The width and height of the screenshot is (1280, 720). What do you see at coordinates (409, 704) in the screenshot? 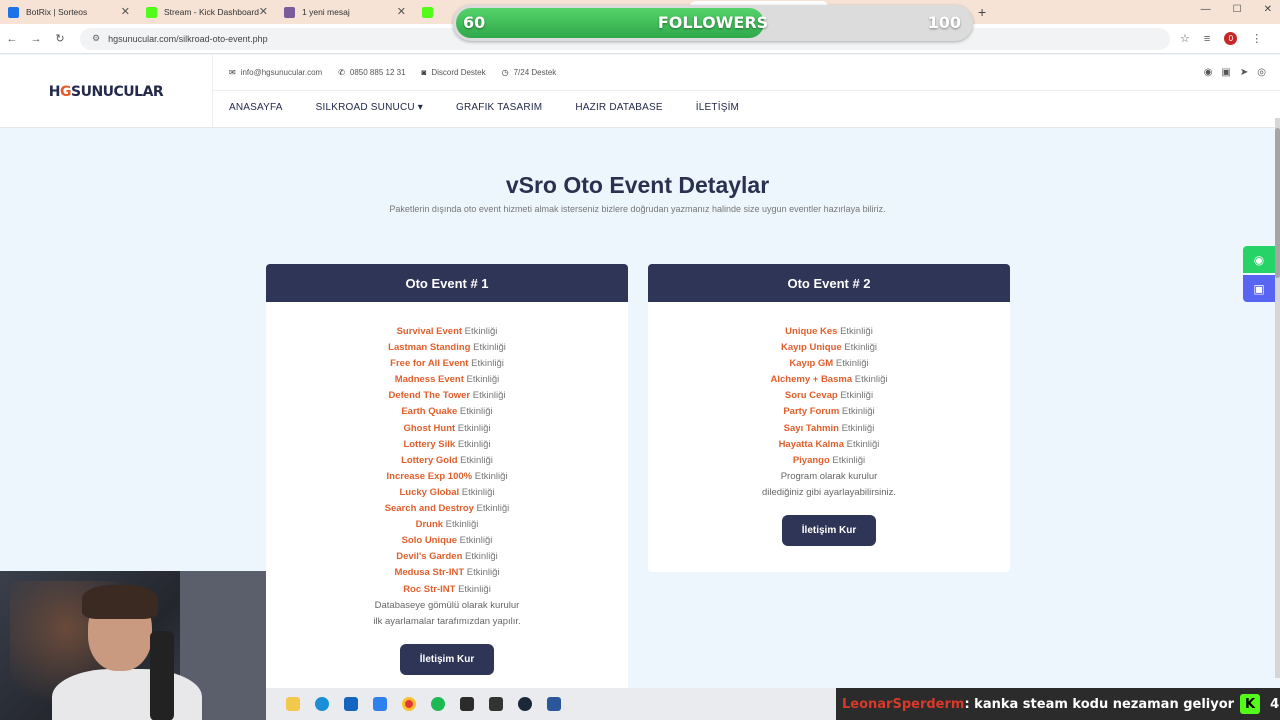
I see `chrome-icon` at bounding box center [409, 704].